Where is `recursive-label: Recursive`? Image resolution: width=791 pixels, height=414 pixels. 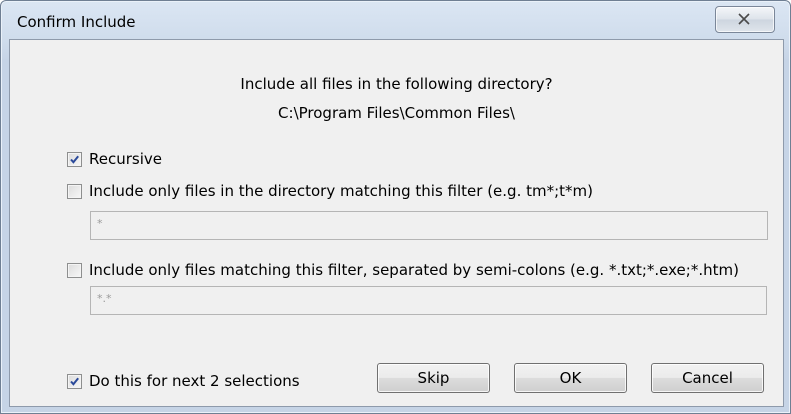 recursive-label: Recursive is located at coordinates (125, 159).